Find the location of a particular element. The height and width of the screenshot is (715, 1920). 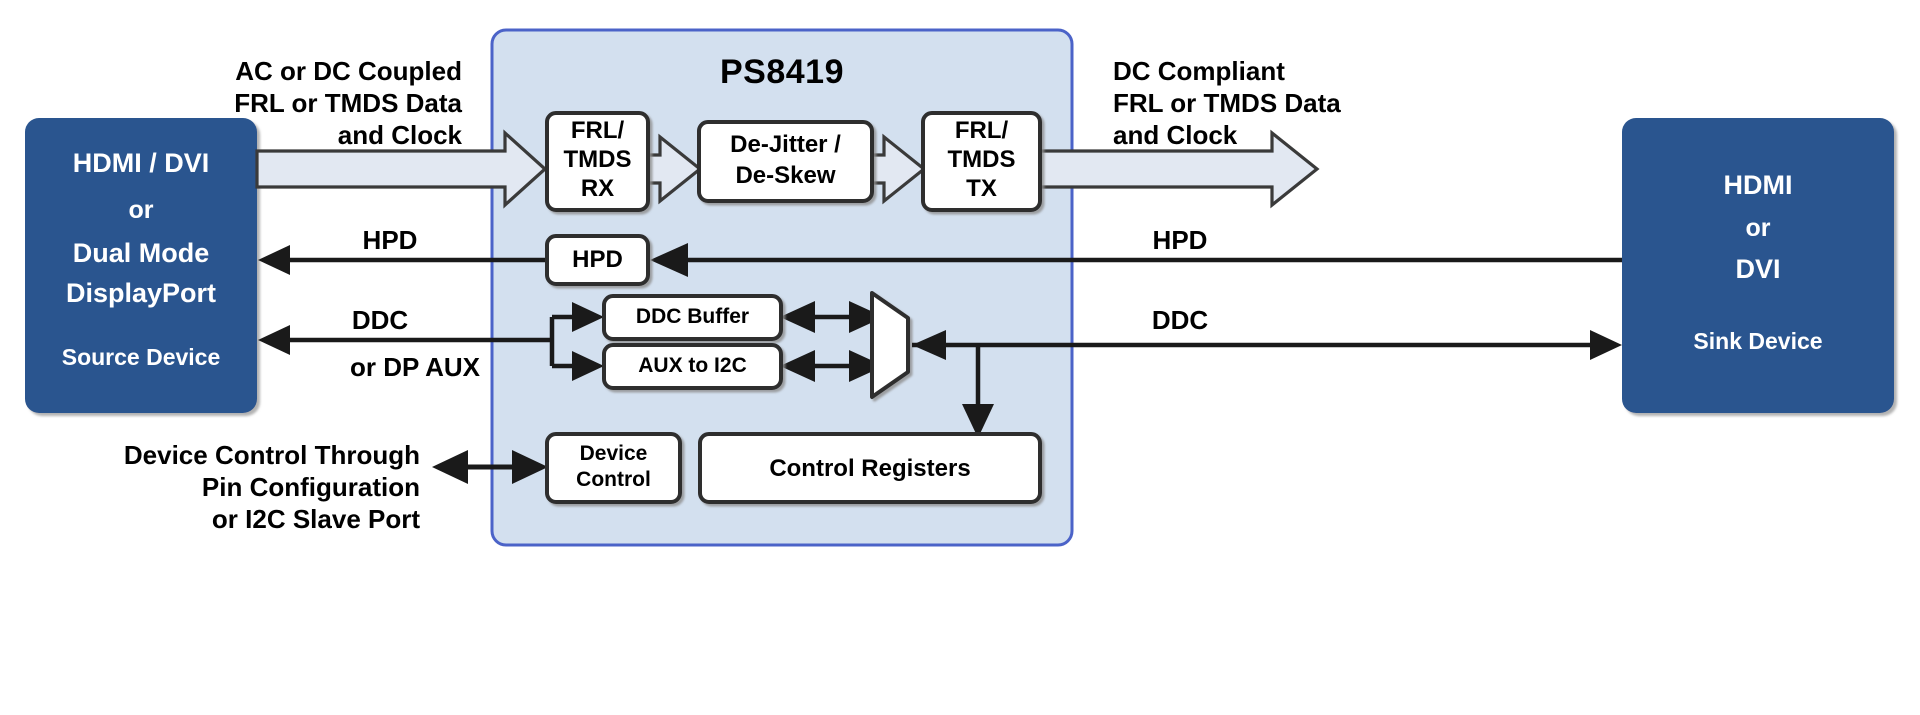

source-device-line-1: HDMI / DVI is located at coordinates (141, 163).